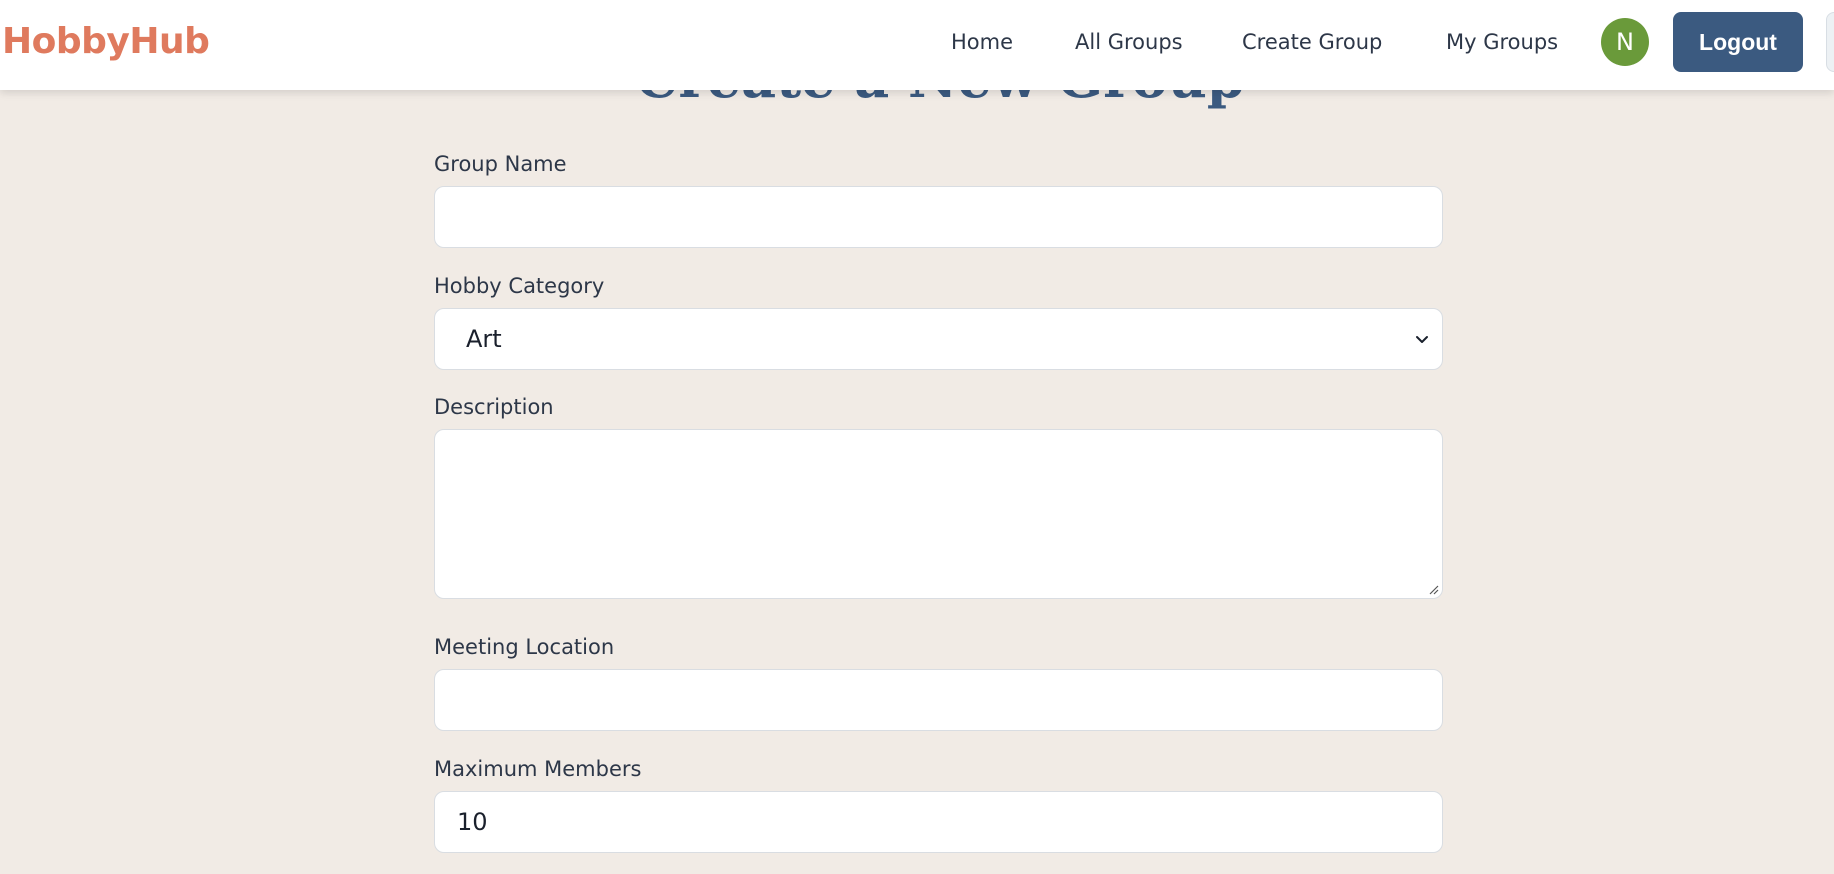 The height and width of the screenshot is (874, 1834). I want to click on logout-button: Logout, so click(1738, 42).